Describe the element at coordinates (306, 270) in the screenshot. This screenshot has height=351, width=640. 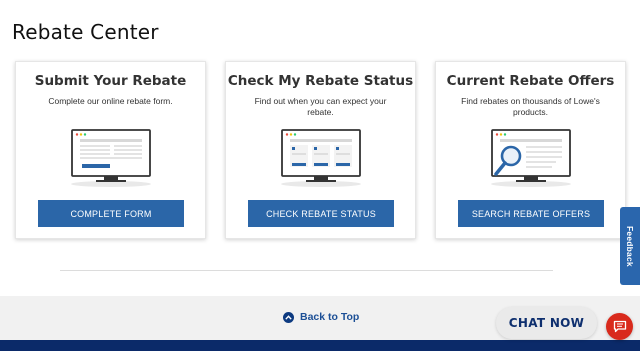
I see `section-divider` at that location.